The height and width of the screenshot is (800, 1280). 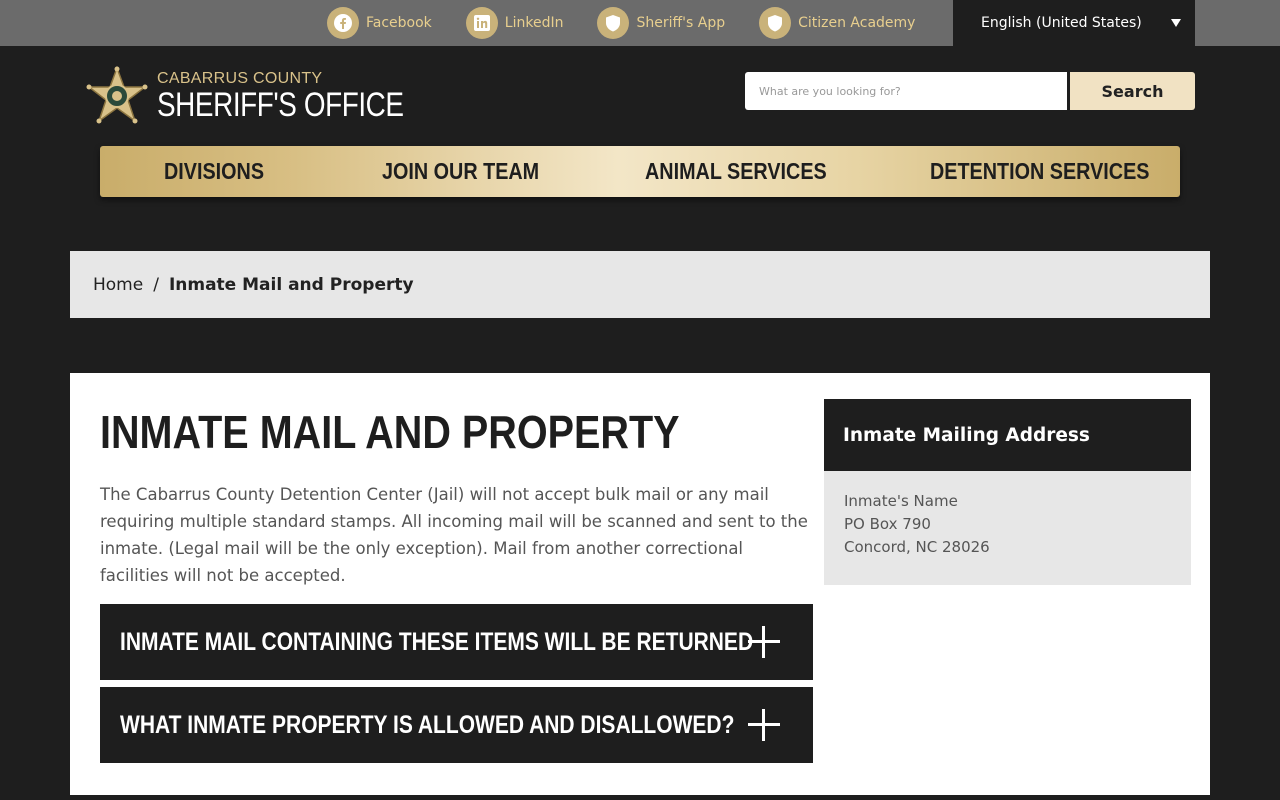 What do you see at coordinates (481, 23) in the screenshot?
I see `linkedin-icon` at bounding box center [481, 23].